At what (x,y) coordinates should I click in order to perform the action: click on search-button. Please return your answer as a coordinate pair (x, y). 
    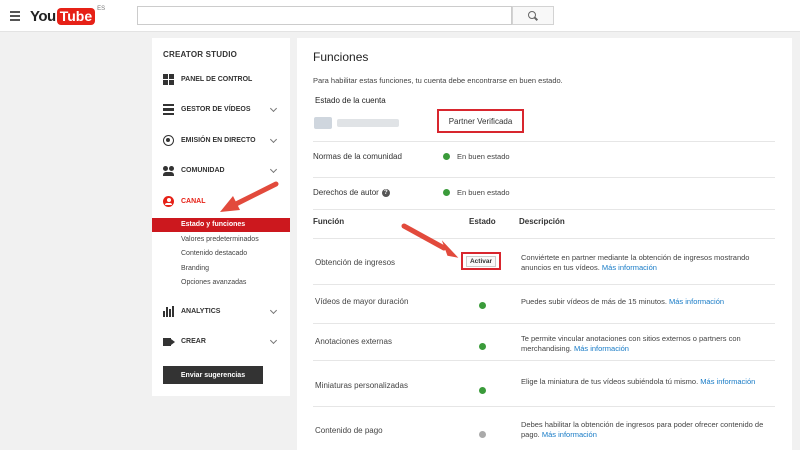
    Looking at the image, I should click on (533, 15).